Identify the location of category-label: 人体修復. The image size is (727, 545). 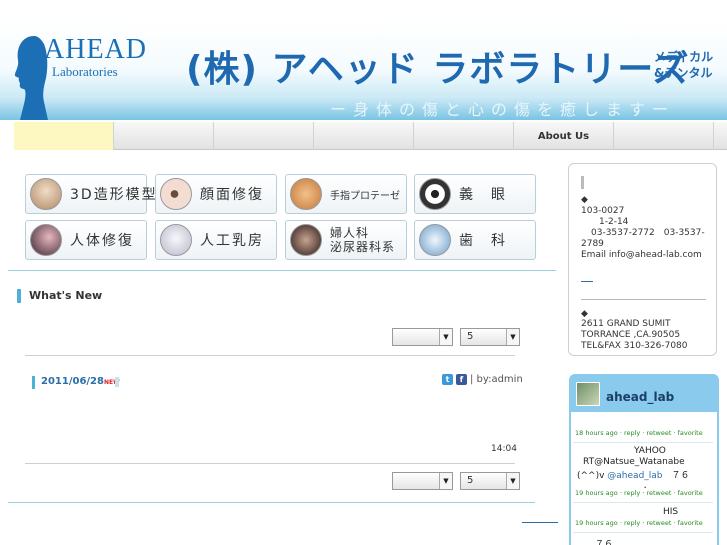
(102, 241).